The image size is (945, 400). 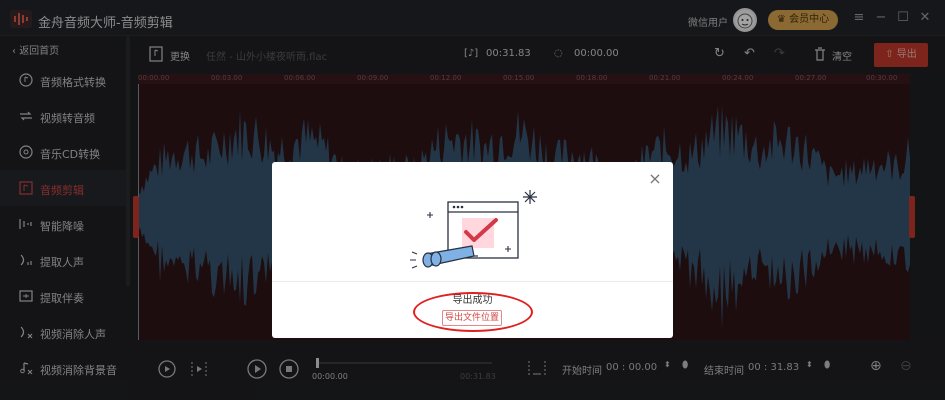 I want to click on close-icon: ×, so click(x=655, y=179).